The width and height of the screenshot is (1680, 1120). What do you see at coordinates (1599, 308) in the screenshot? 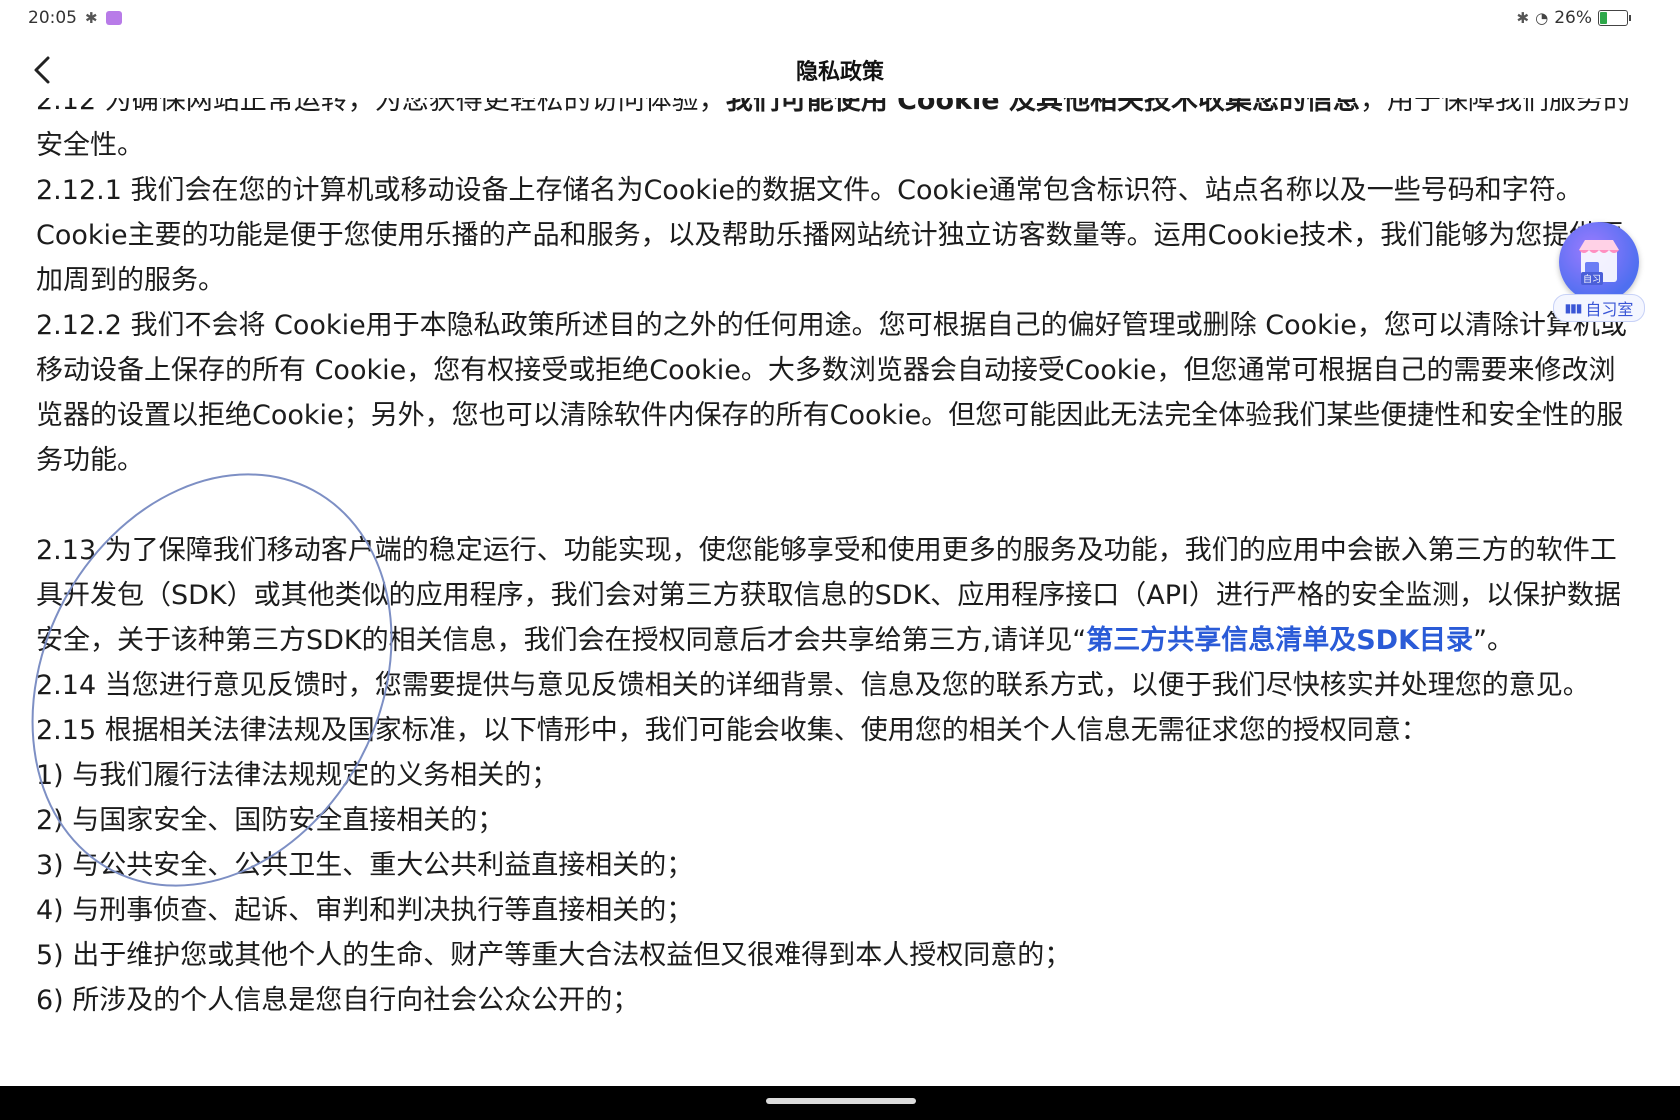
I see `study-room-label: ▮▮▮ 自习室` at bounding box center [1599, 308].